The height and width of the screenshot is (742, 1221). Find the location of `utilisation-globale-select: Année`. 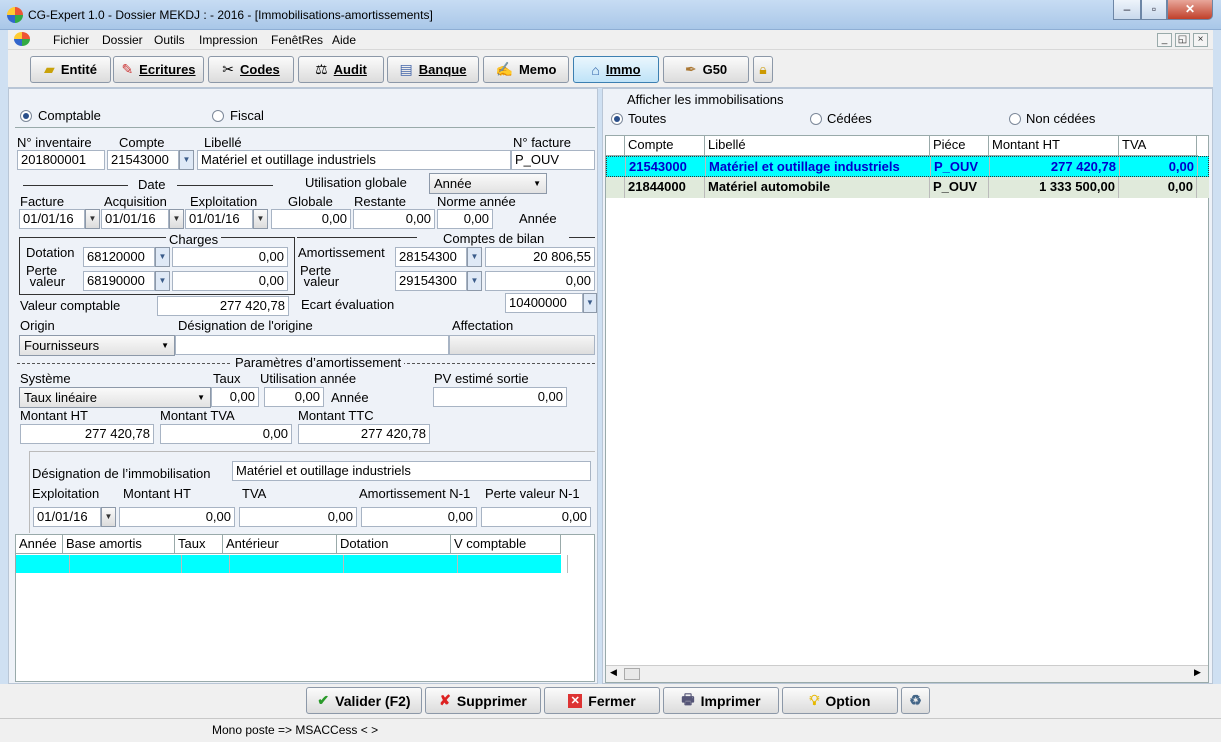

utilisation-globale-select: Année is located at coordinates (488, 183).